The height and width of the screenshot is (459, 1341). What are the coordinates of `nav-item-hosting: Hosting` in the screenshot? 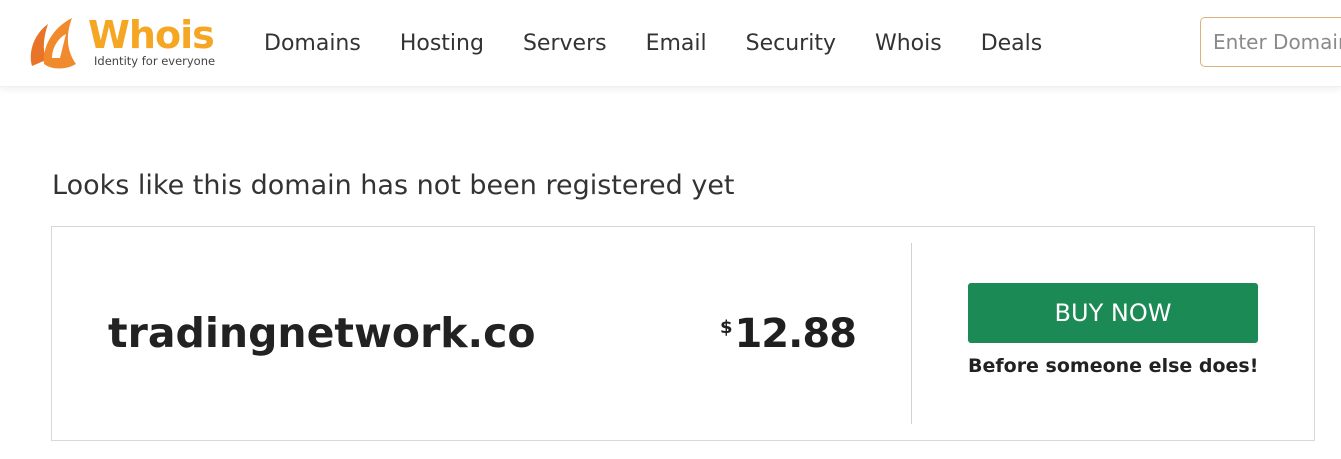 It's located at (442, 43).